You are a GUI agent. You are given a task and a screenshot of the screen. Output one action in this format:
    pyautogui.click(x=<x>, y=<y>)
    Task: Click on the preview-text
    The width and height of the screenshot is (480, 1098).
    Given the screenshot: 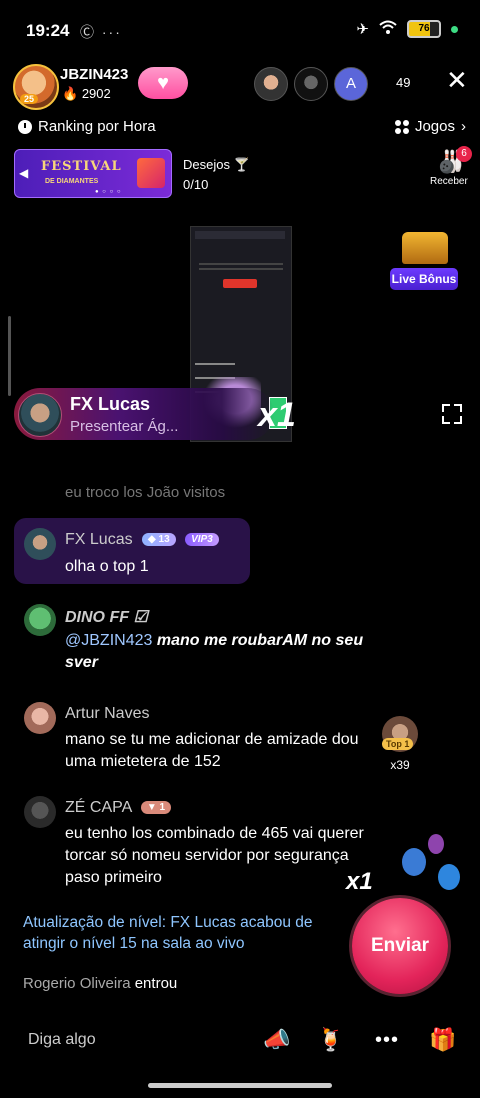 What is the action you would take?
    pyautogui.click(x=241, y=264)
    